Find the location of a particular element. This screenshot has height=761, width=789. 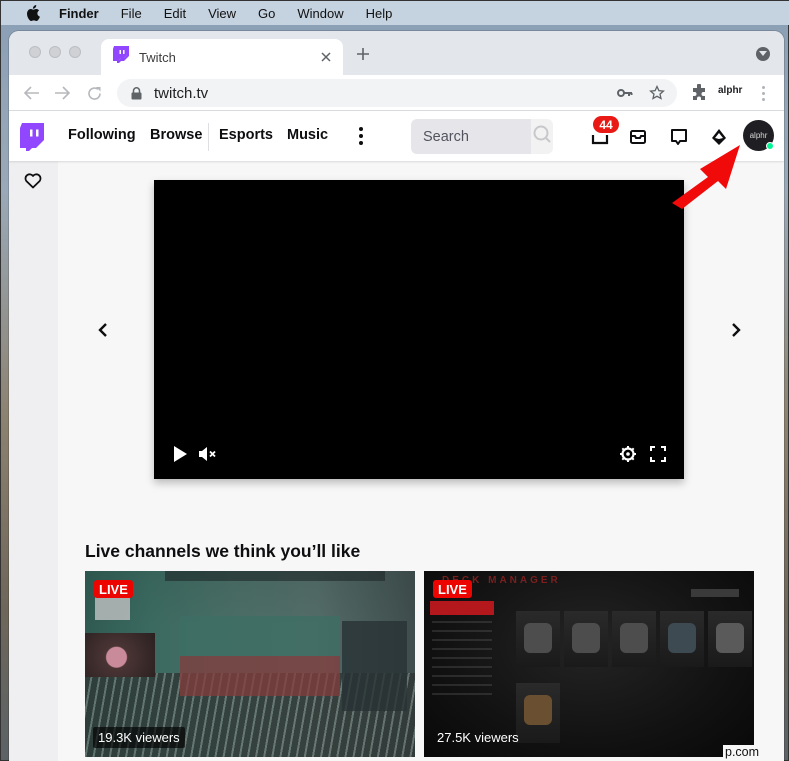

tab-search-icon is located at coordinates (763, 54).